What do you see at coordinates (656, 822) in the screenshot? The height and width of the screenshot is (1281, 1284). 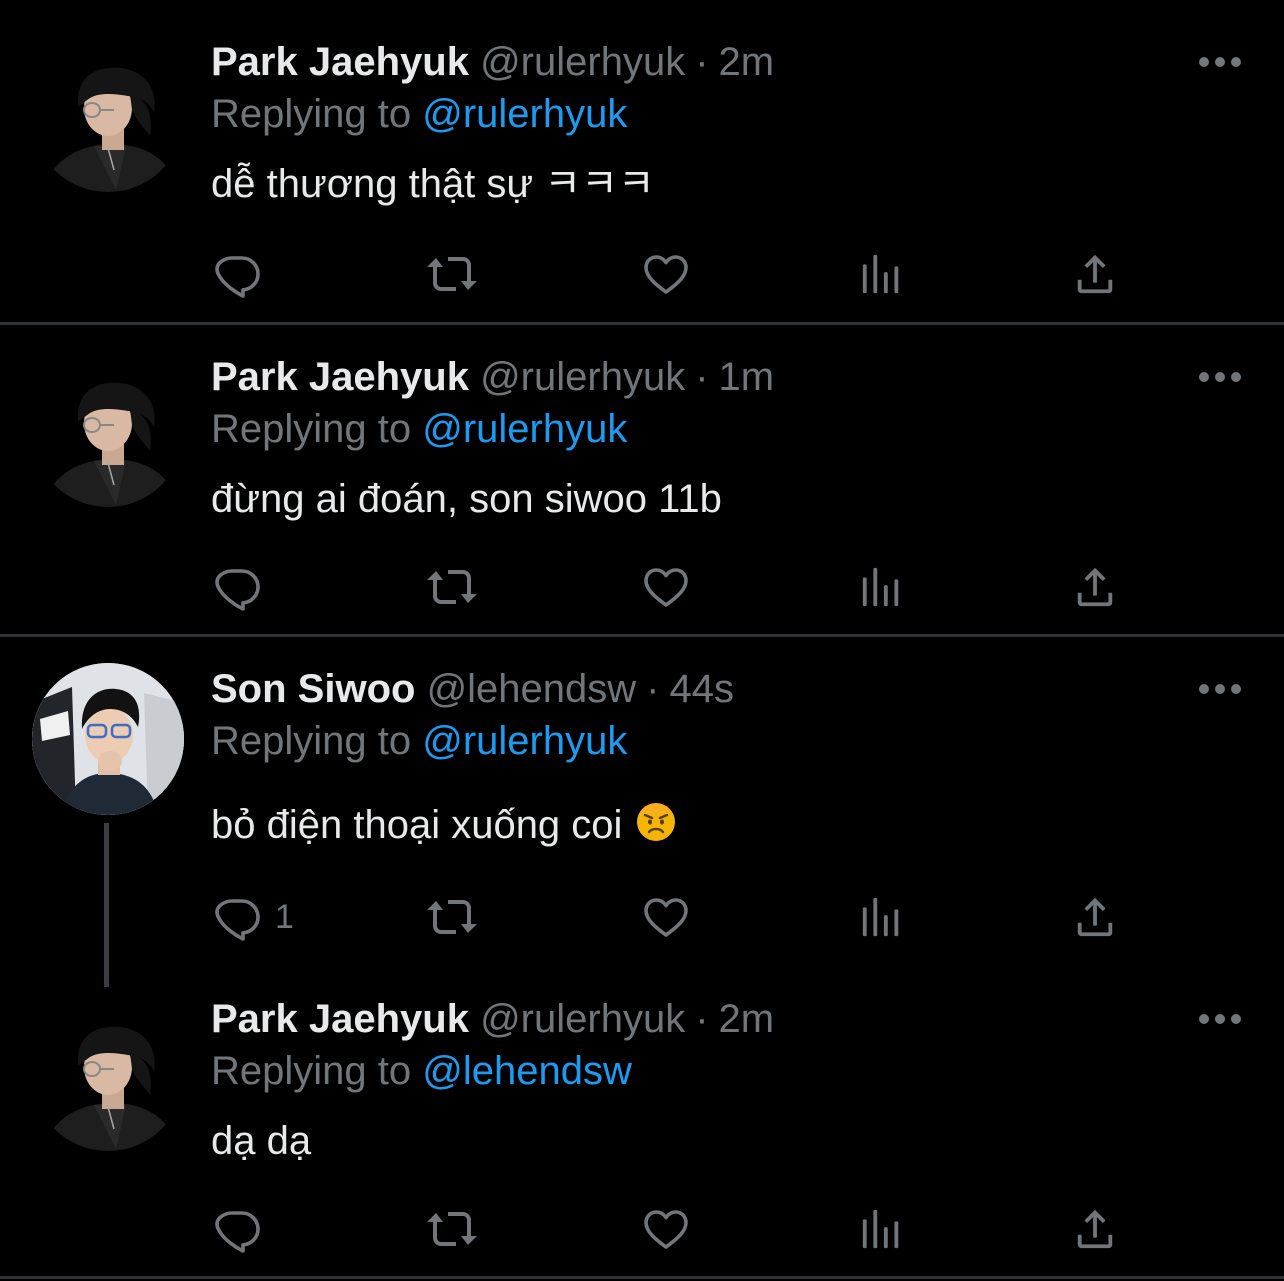 I see `angry-face-icon` at bounding box center [656, 822].